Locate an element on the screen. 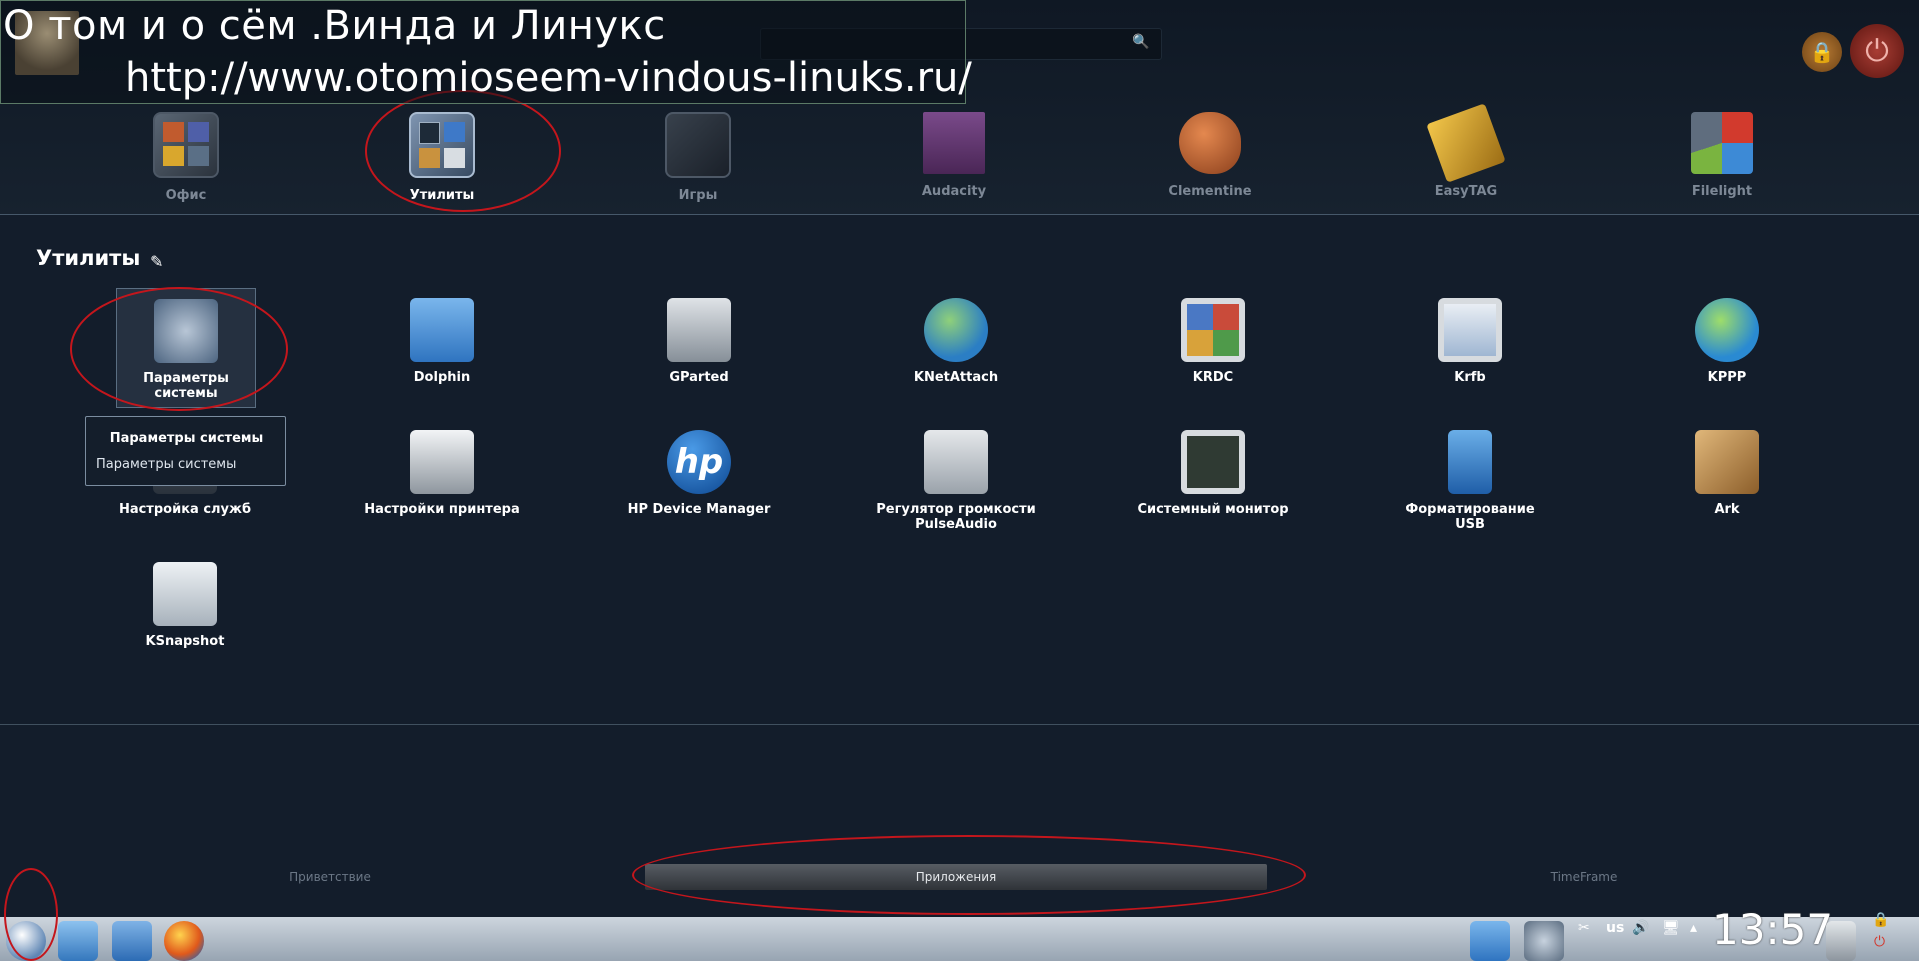 Image resolution: width=1919 pixels, height=961 pixels. firefox-icon is located at coordinates (184, 941).